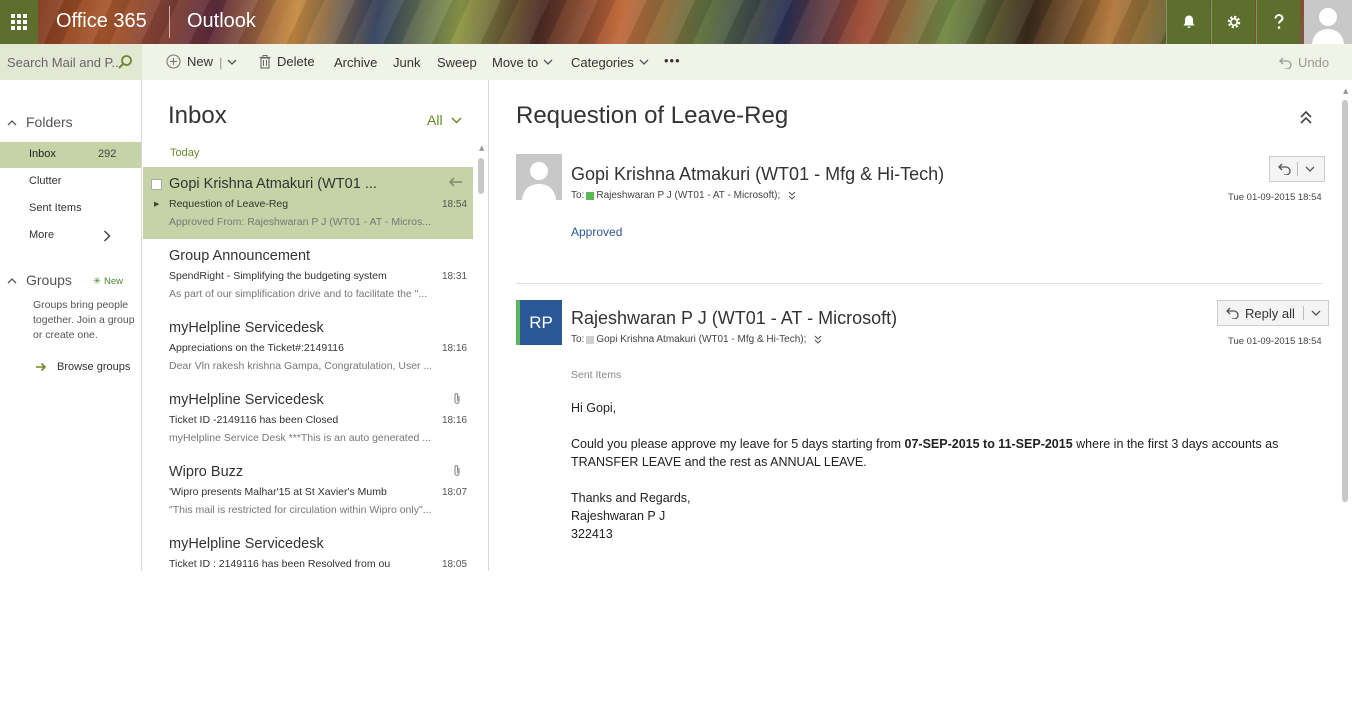  What do you see at coordinates (287, 61) in the screenshot?
I see `delete-button: Delete` at bounding box center [287, 61].